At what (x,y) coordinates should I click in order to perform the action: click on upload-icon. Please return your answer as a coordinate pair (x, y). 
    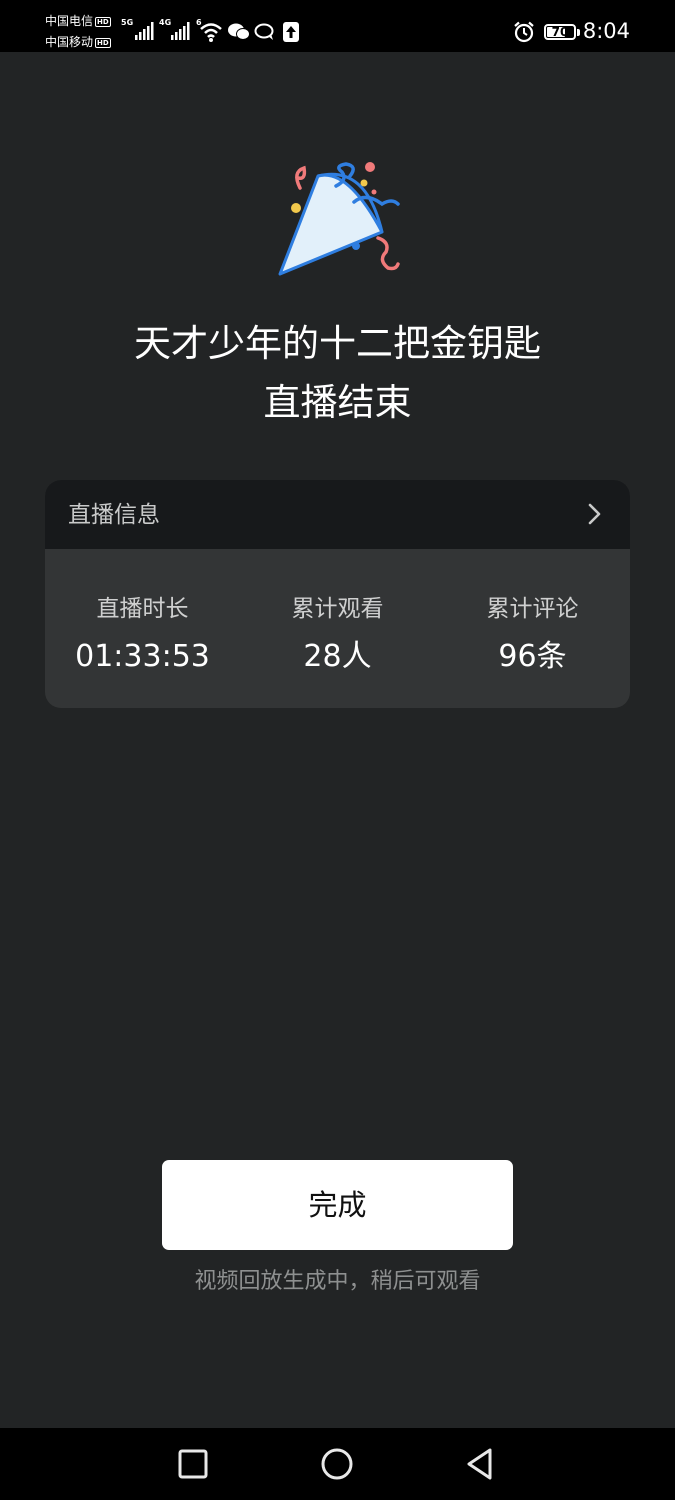
    Looking at the image, I should click on (291, 32).